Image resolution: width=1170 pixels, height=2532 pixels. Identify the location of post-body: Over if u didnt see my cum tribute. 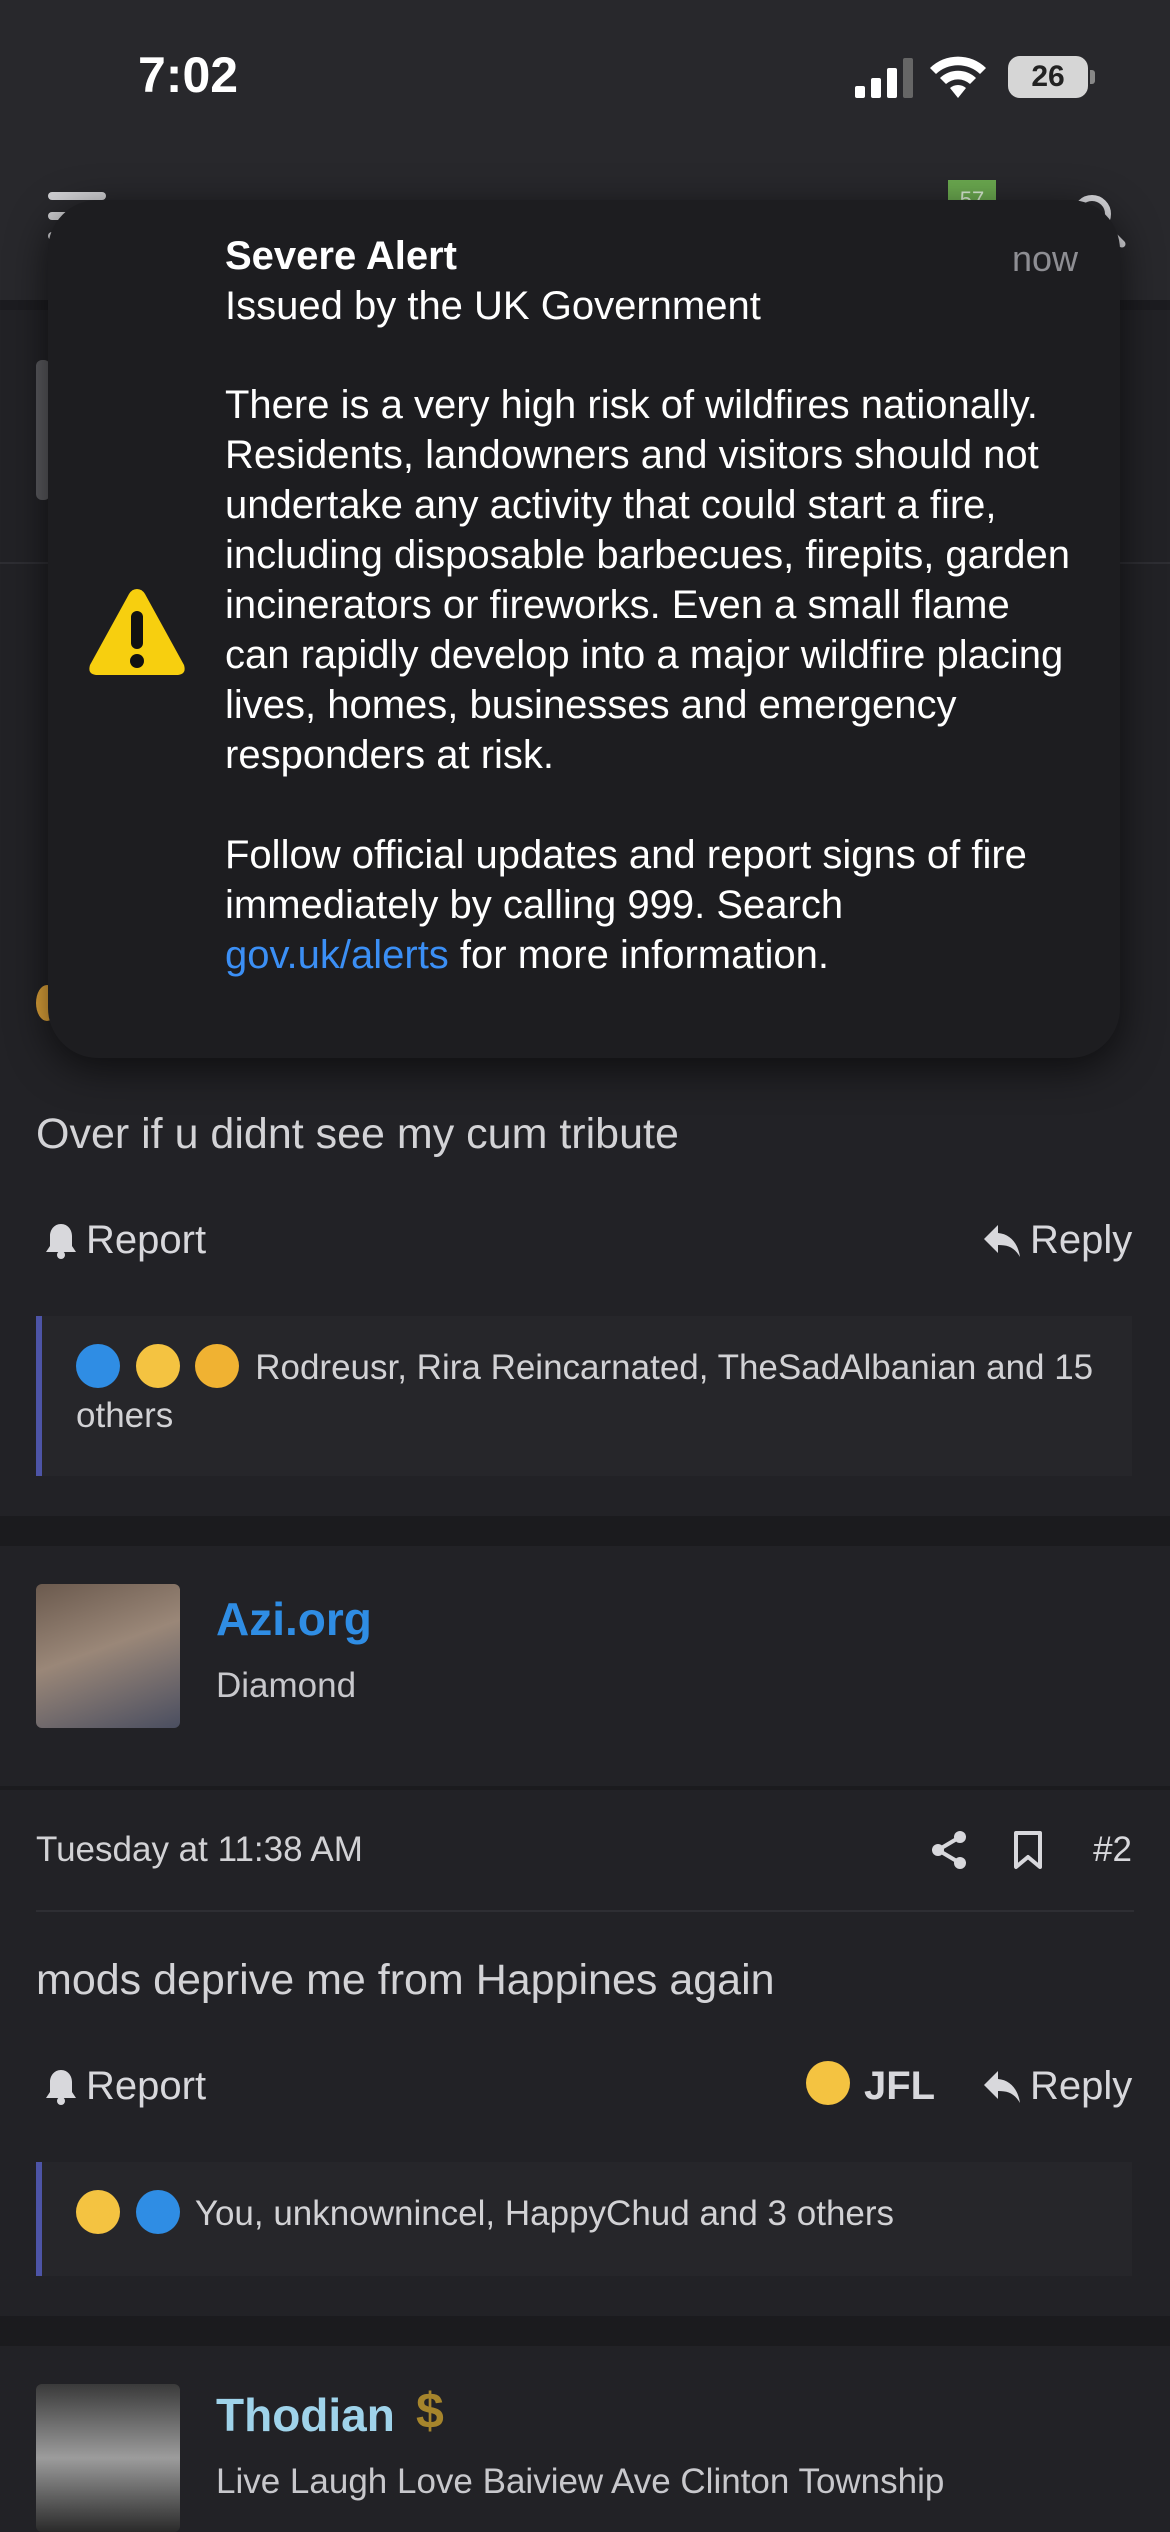
(357, 1134).